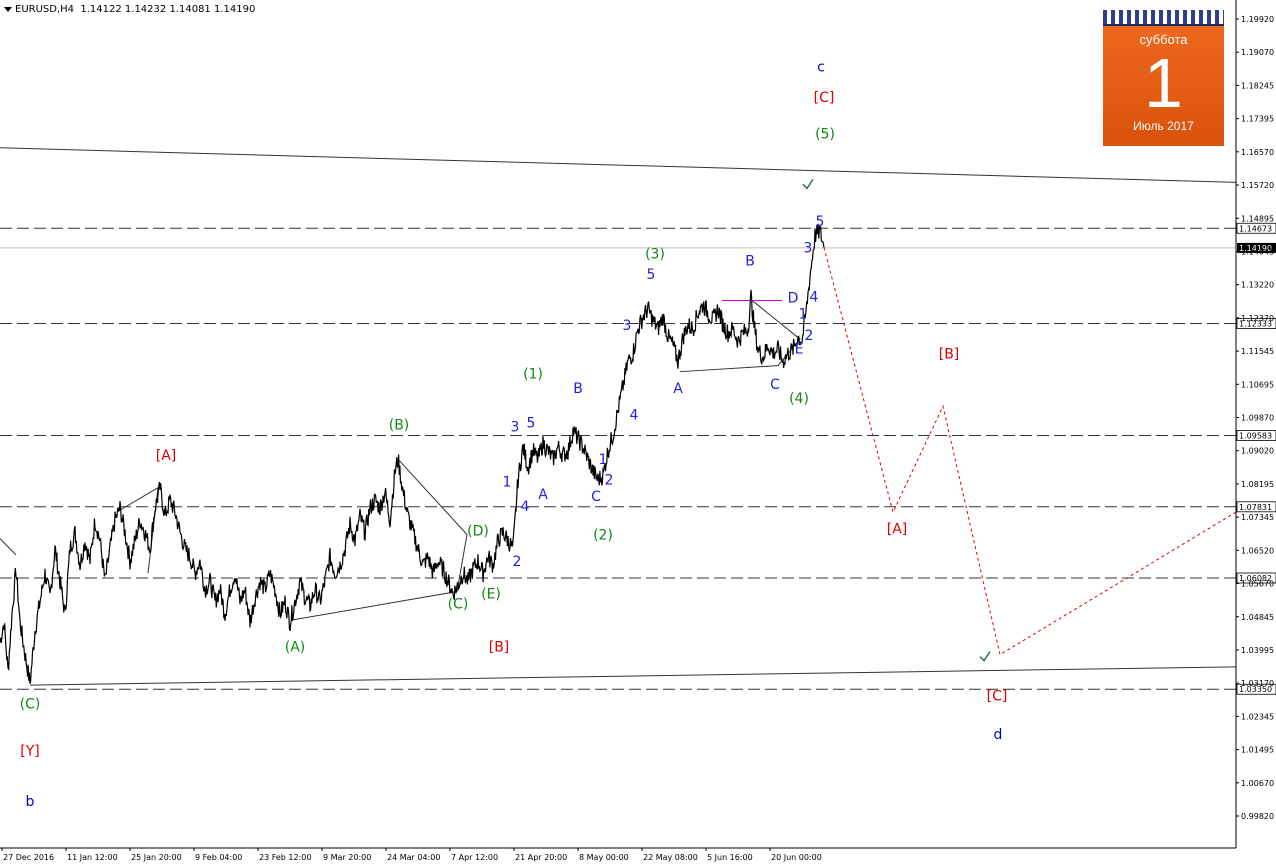 The image size is (1276, 868). Describe the element at coordinates (825, 135) in the screenshot. I see `wave-label: (5)` at that location.